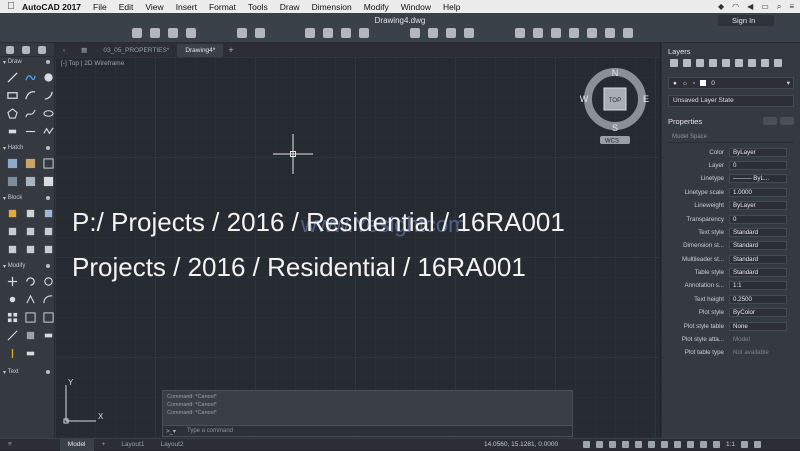 This screenshot has width=800, height=451. What do you see at coordinates (731, 137) in the screenshot?
I see `selection-space: Model Space` at bounding box center [731, 137].